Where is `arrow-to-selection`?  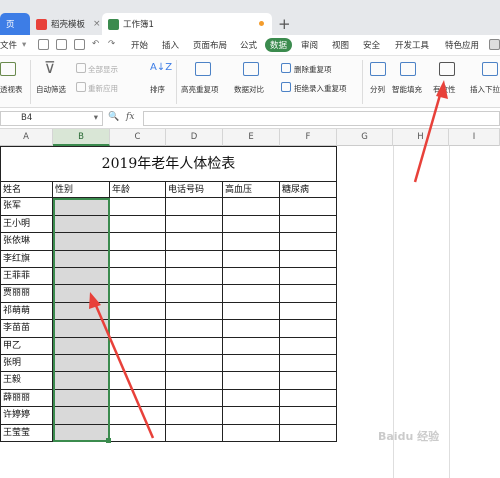 arrow-to-selection is located at coordinates (122, 365).